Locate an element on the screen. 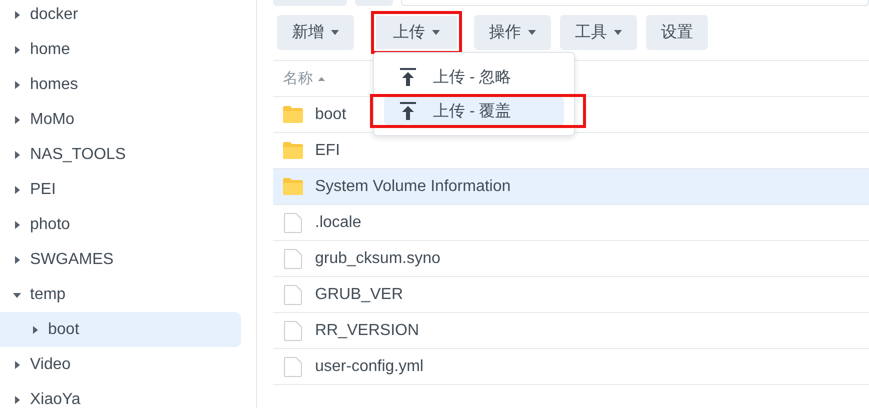 The image size is (869, 408). file-row: System Volume Information is located at coordinates (571, 187).